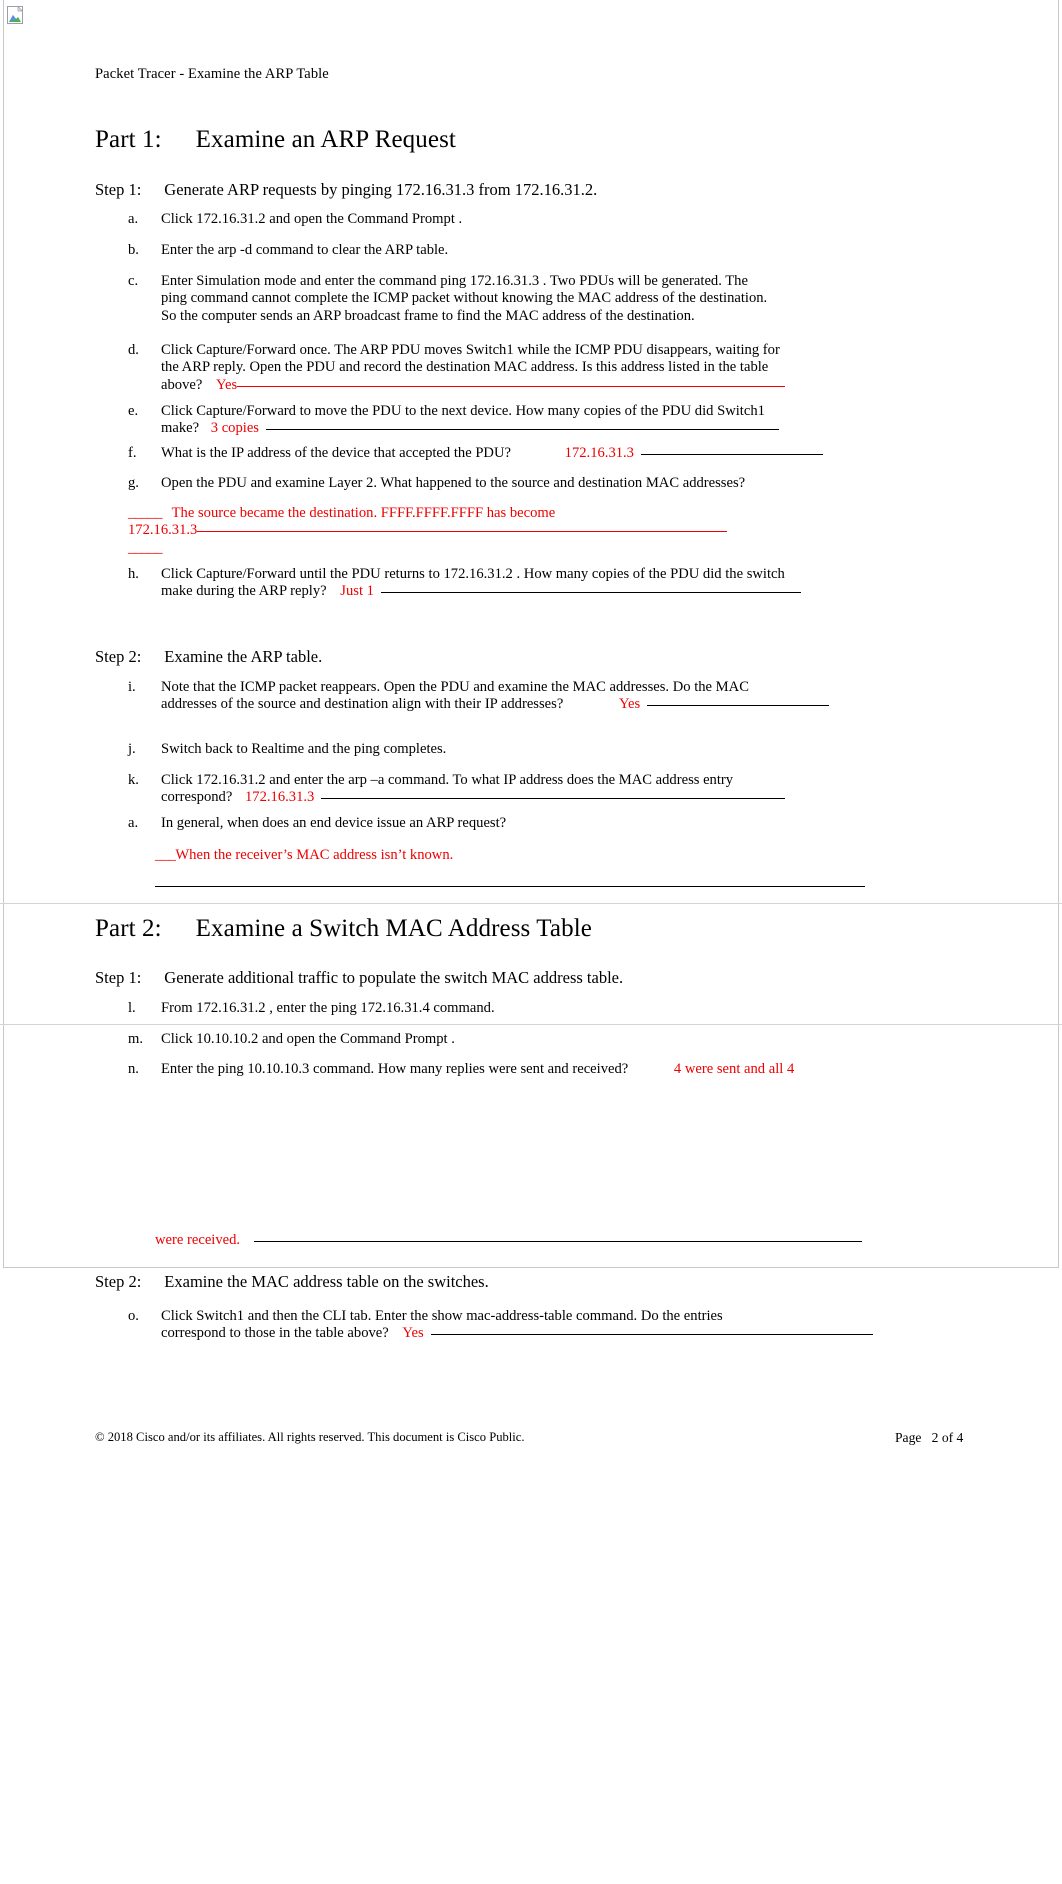  I want to click on list-item-answer-line: make? 3 copies, so click(525, 428).